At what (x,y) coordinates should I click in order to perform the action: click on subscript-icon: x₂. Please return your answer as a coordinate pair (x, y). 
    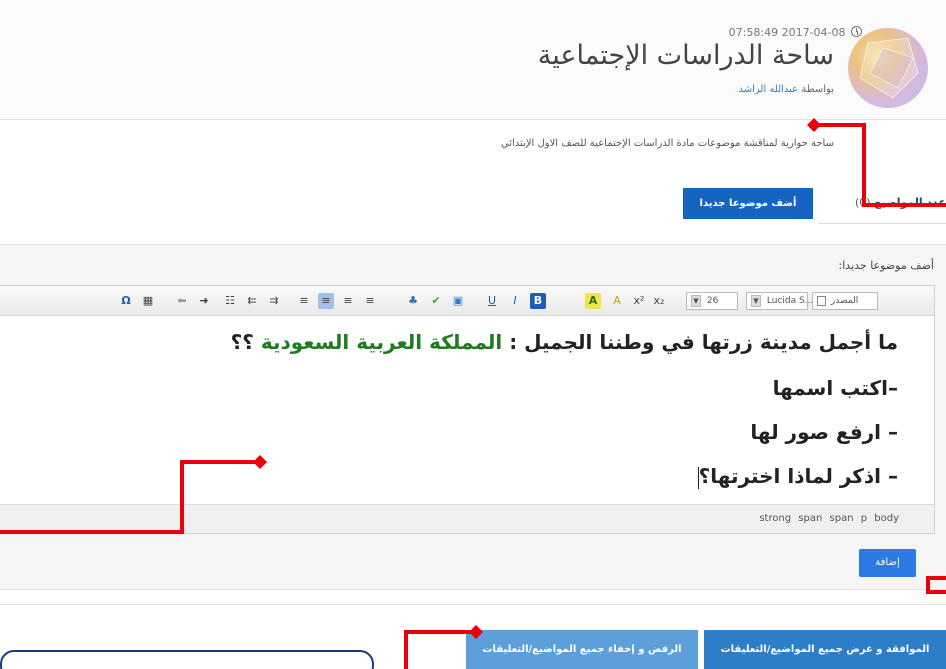
    Looking at the image, I should click on (659, 301).